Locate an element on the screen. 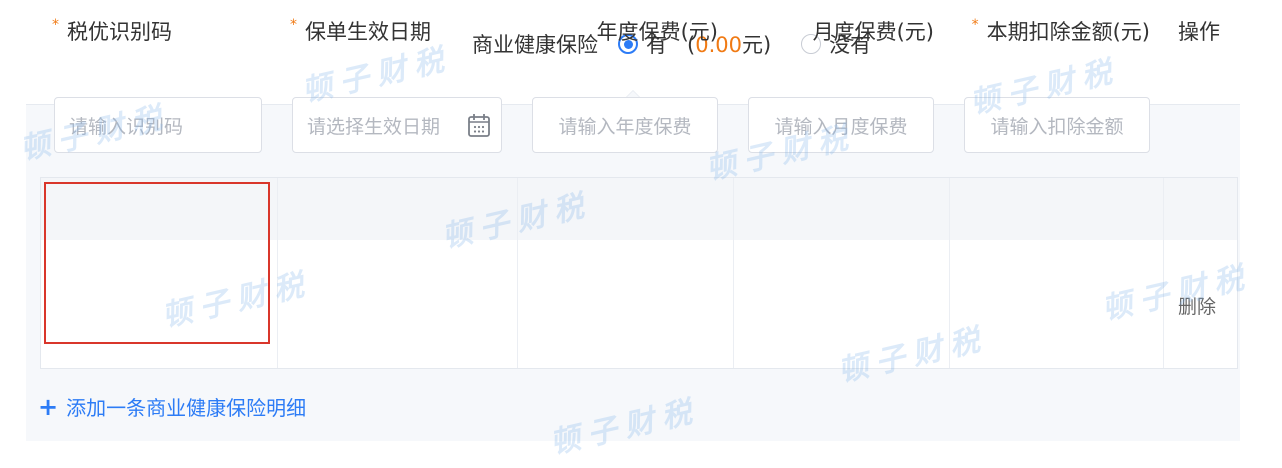 The image size is (1282, 468). header-actions: 操作 is located at coordinates (1199, 32).